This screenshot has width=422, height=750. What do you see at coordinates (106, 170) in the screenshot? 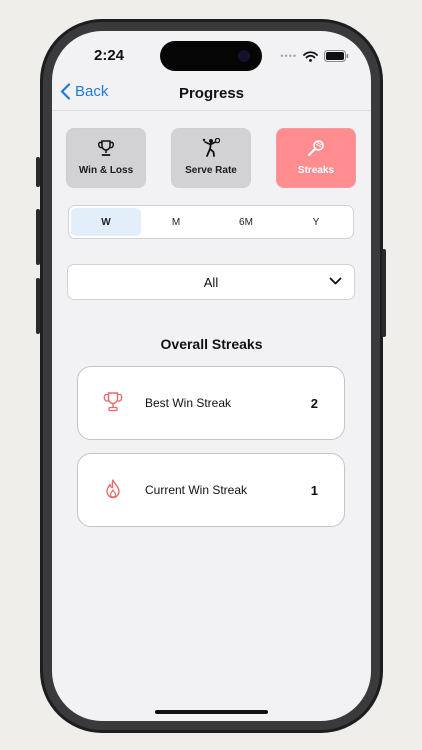
I see `tab-label: Win & Loss` at bounding box center [106, 170].